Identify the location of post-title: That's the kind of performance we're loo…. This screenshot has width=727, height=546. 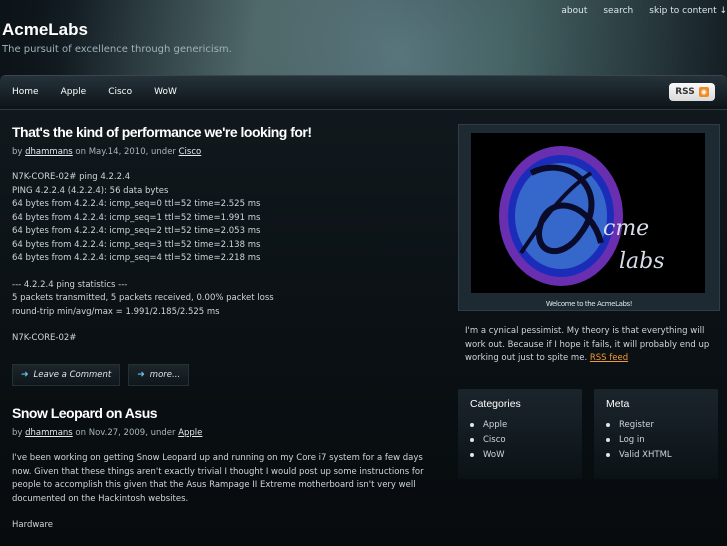
(227, 132).